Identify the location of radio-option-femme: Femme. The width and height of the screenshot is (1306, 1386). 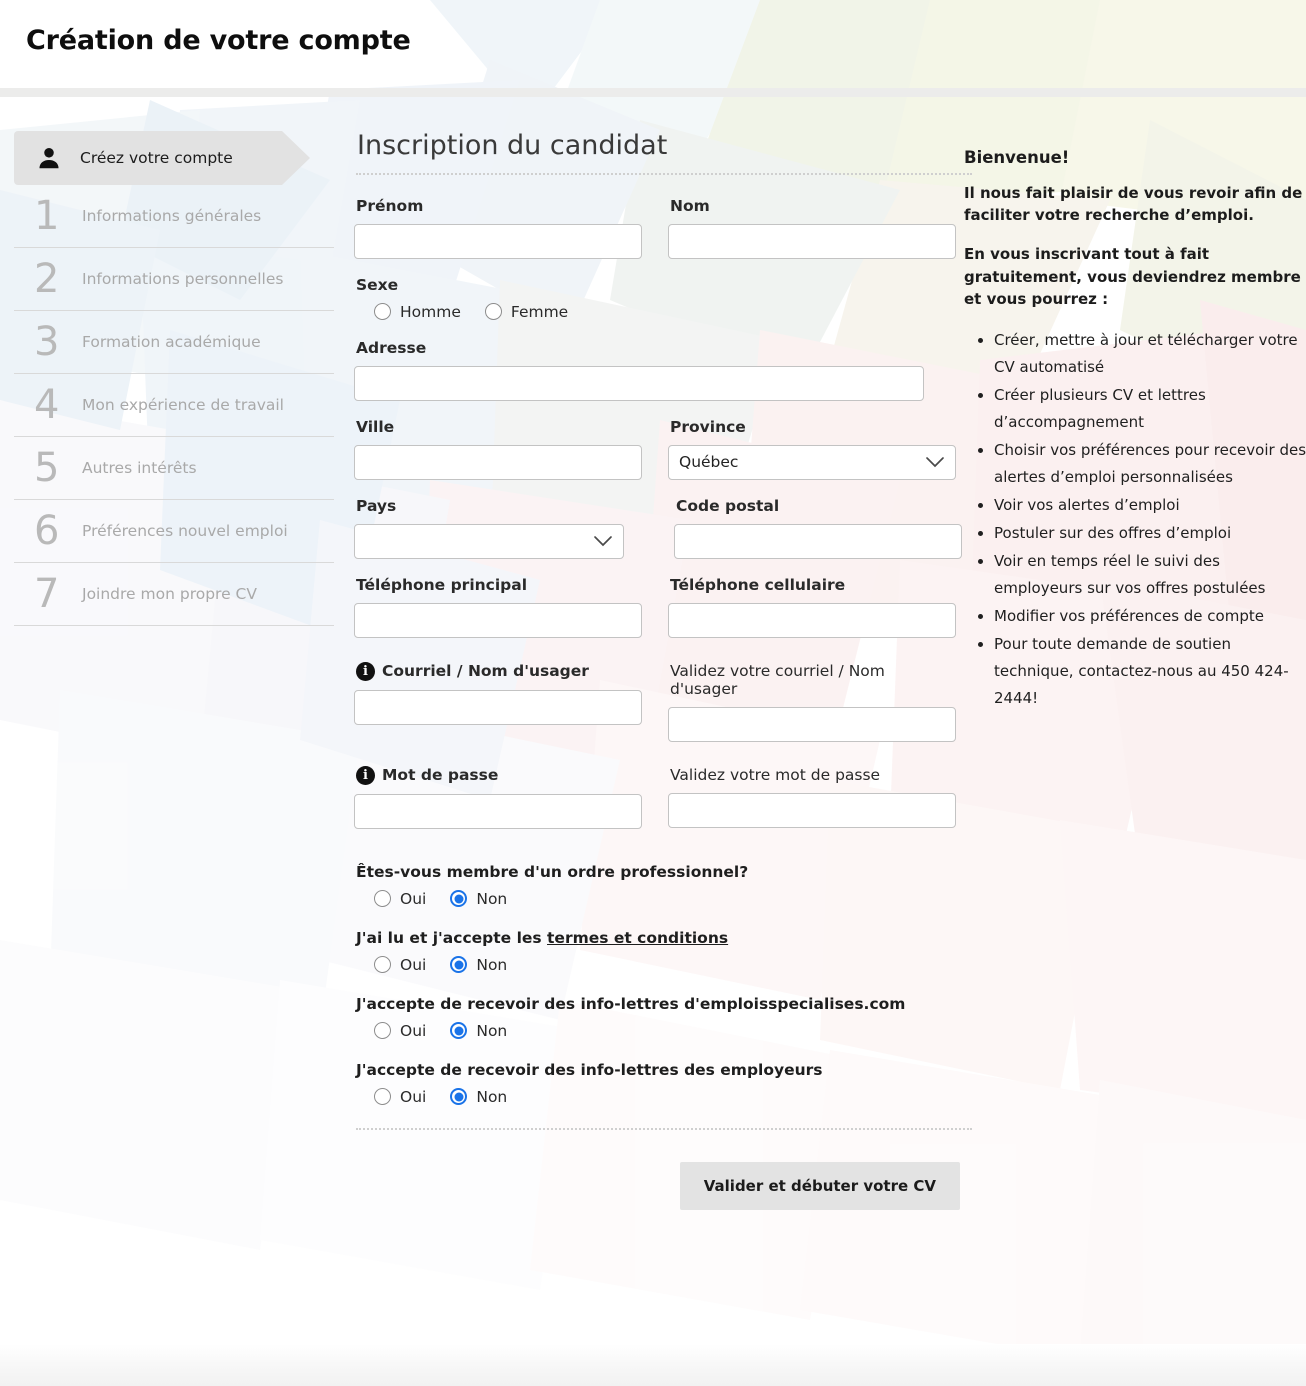
(526, 312).